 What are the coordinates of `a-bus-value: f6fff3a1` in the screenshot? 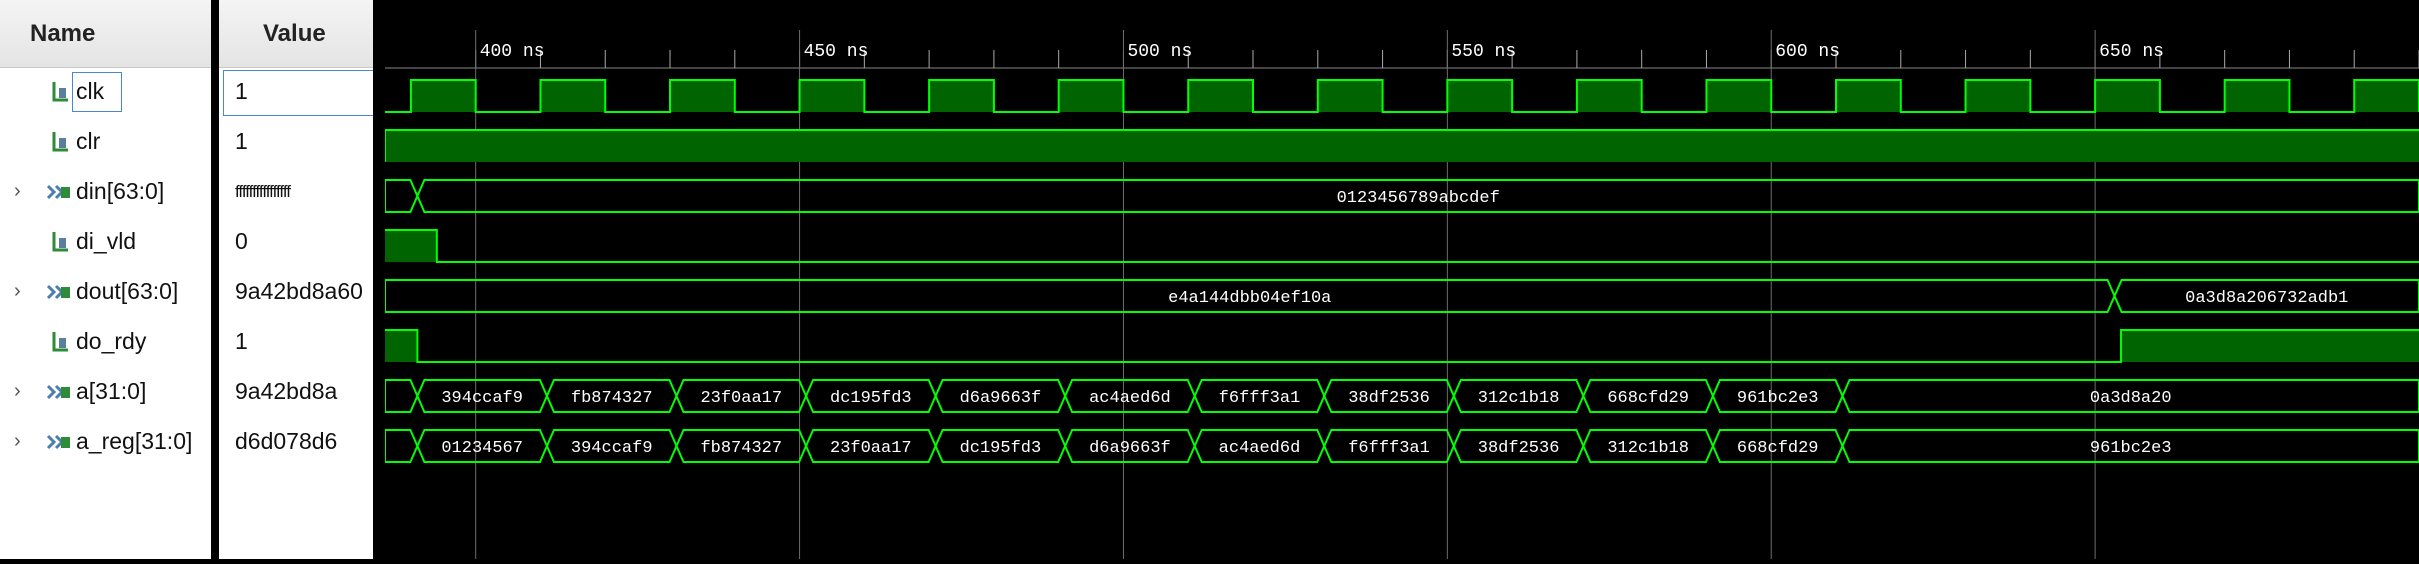 It's located at (1260, 398).